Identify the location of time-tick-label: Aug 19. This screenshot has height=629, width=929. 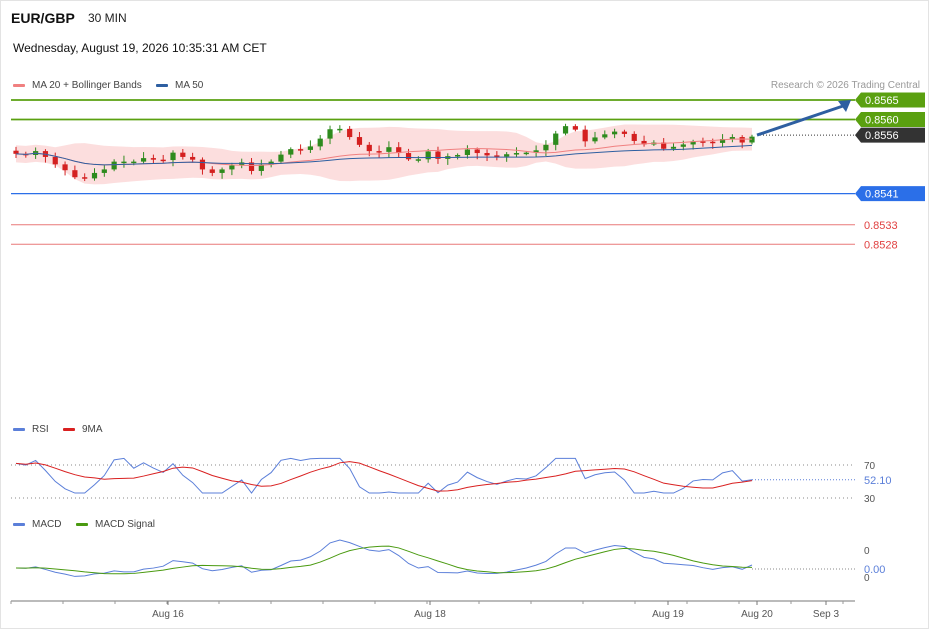
(668, 614).